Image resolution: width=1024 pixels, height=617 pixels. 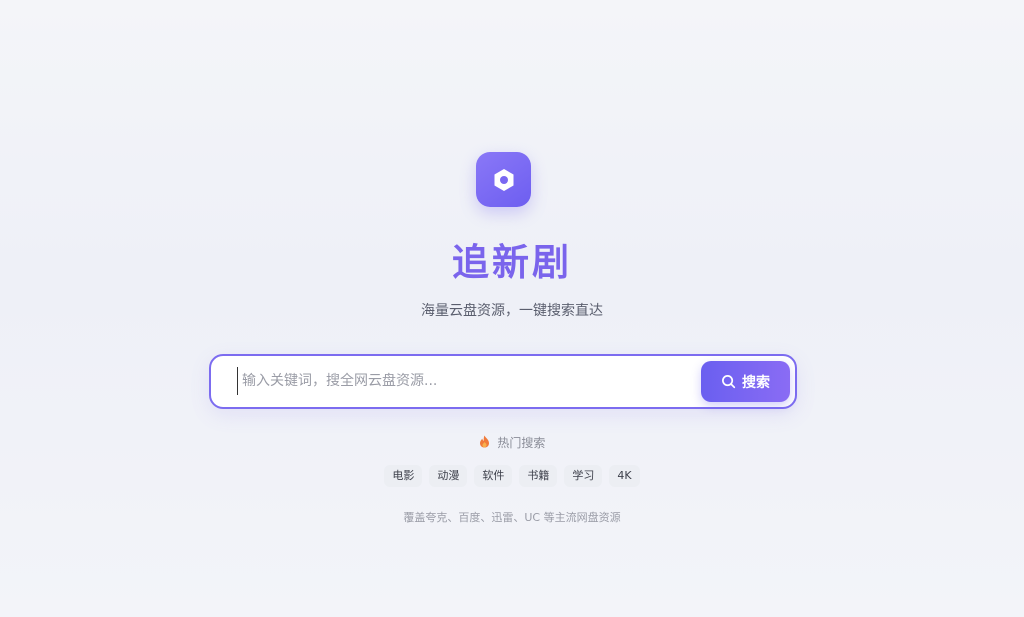 What do you see at coordinates (448, 476) in the screenshot?
I see `hot-tag-anime: 动漫` at bounding box center [448, 476].